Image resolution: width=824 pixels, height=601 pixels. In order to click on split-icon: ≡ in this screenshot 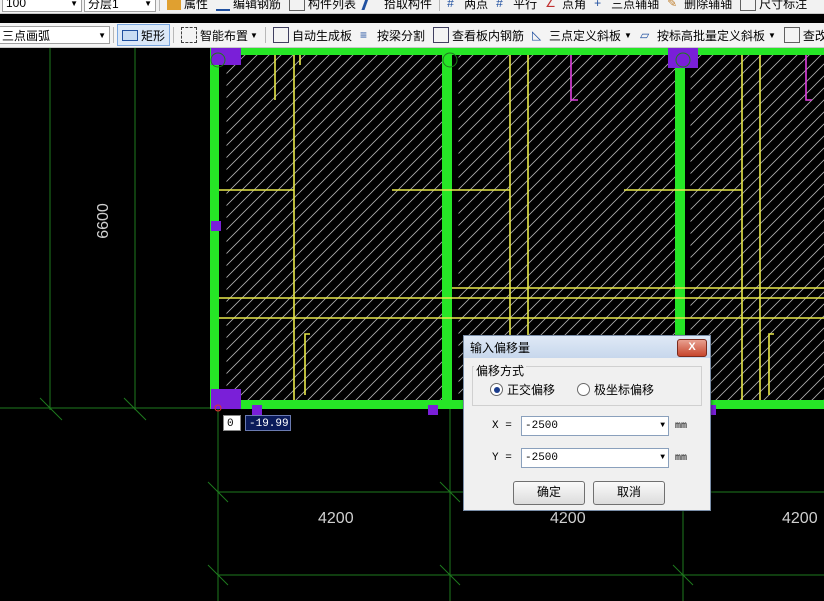, I will do `click(363, 35)`.